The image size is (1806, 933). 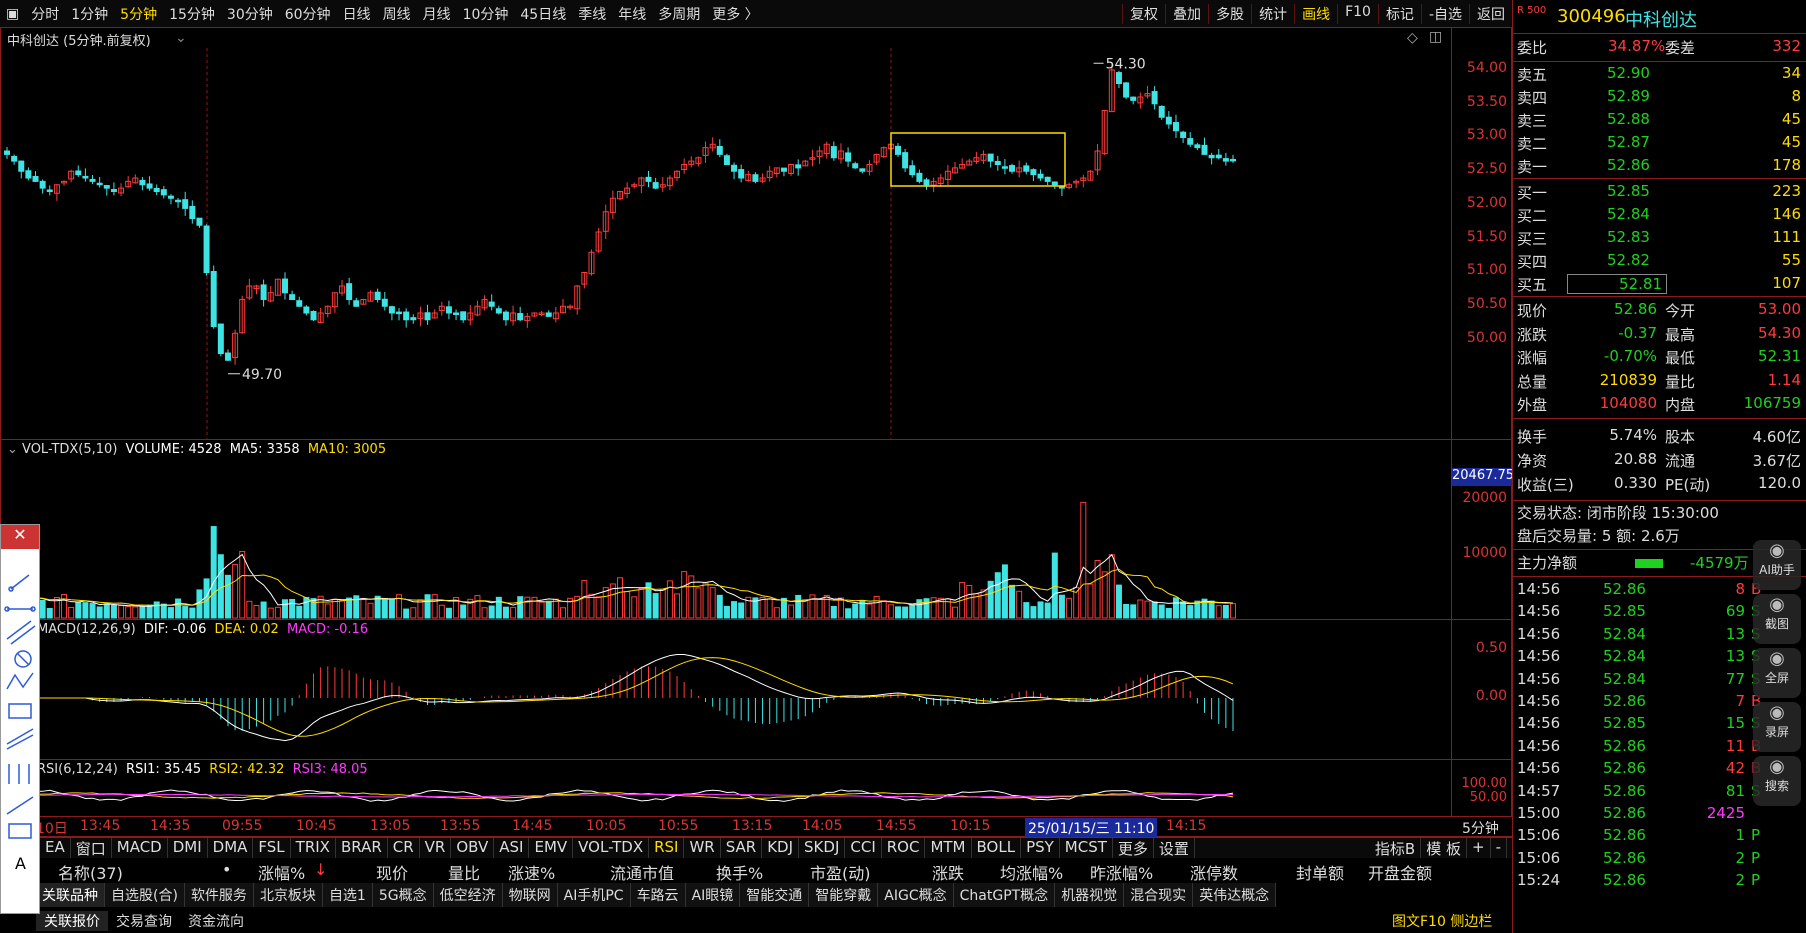 I want to click on toolbar-button: 画线, so click(x=1315, y=13).